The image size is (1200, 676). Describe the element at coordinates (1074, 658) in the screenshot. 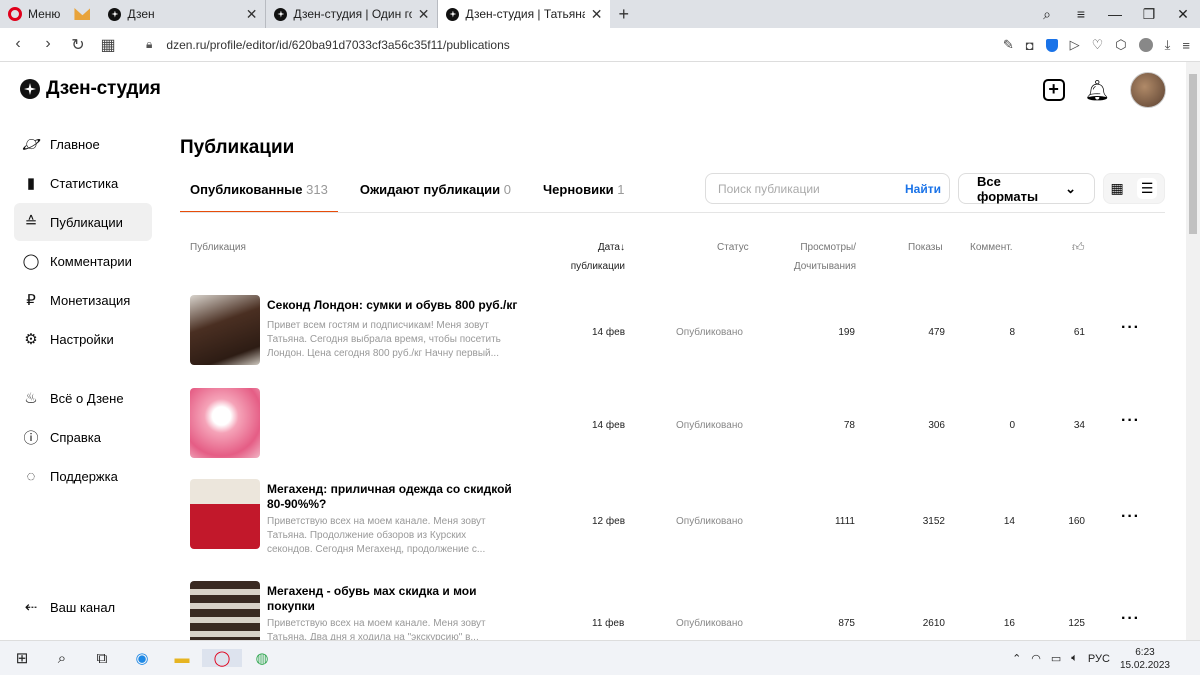

I see `volume-icon: 🔈︎` at that location.